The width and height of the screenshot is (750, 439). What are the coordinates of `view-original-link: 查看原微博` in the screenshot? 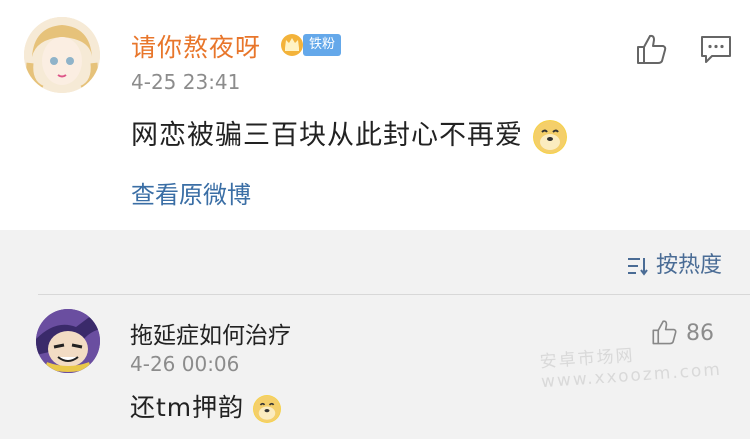 It's located at (191, 192).